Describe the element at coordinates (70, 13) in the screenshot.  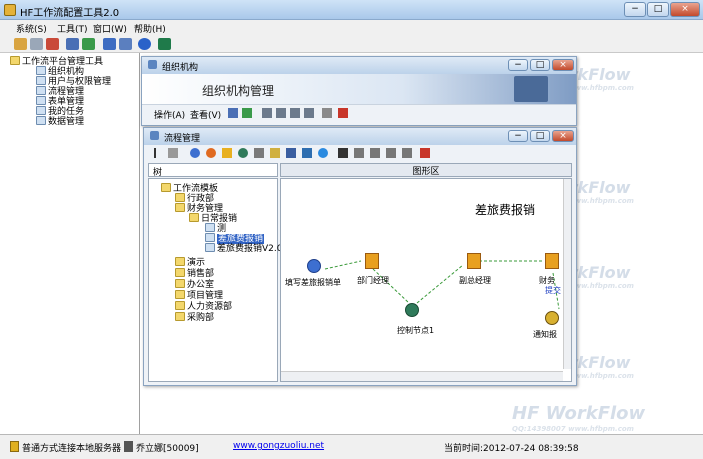
I see `app-title: HF工作流配置工具2.0` at that location.